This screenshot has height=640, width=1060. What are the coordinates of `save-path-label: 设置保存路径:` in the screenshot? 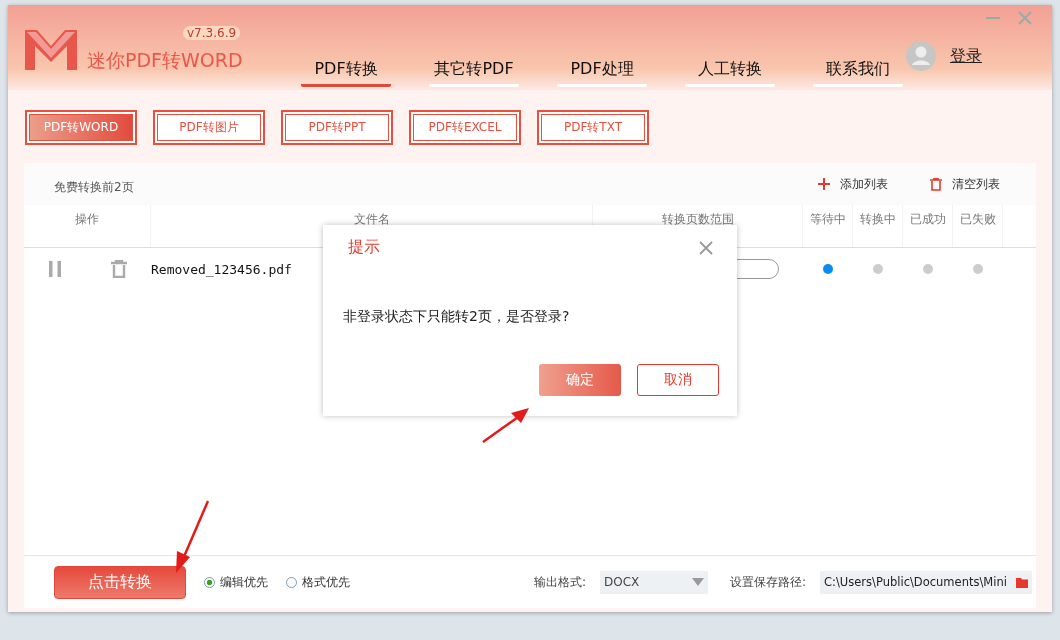 It's located at (768, 582).